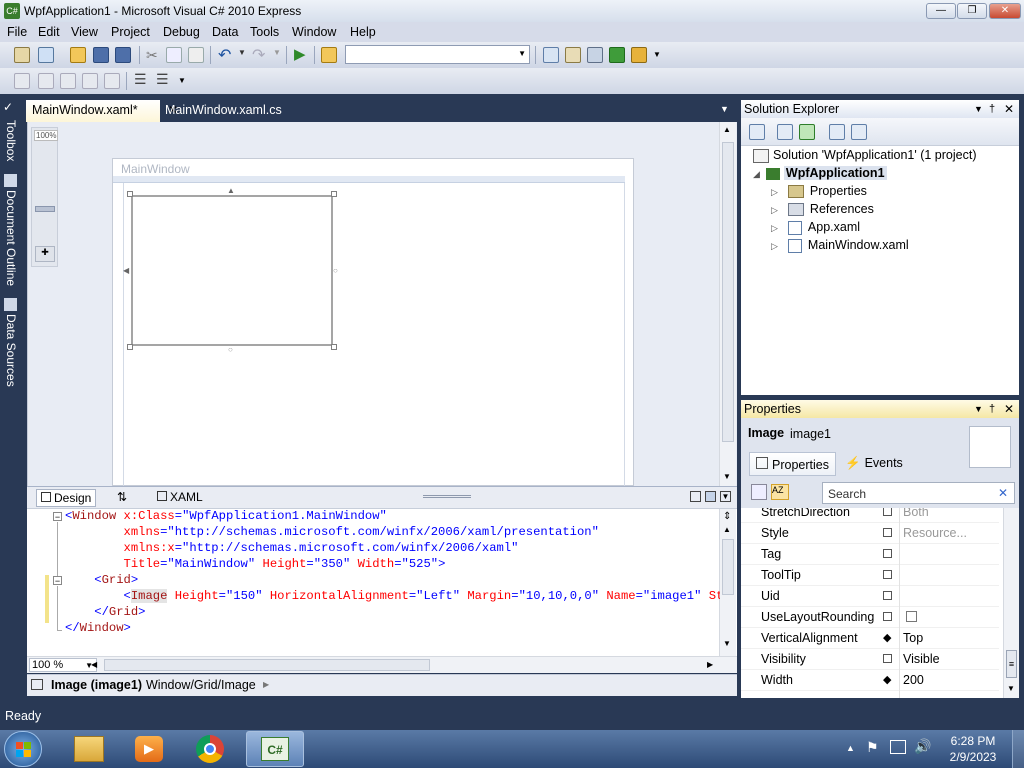 This screenshot has height=768, width=1024. I want to click on selected-name: image1, so click(810, 434).